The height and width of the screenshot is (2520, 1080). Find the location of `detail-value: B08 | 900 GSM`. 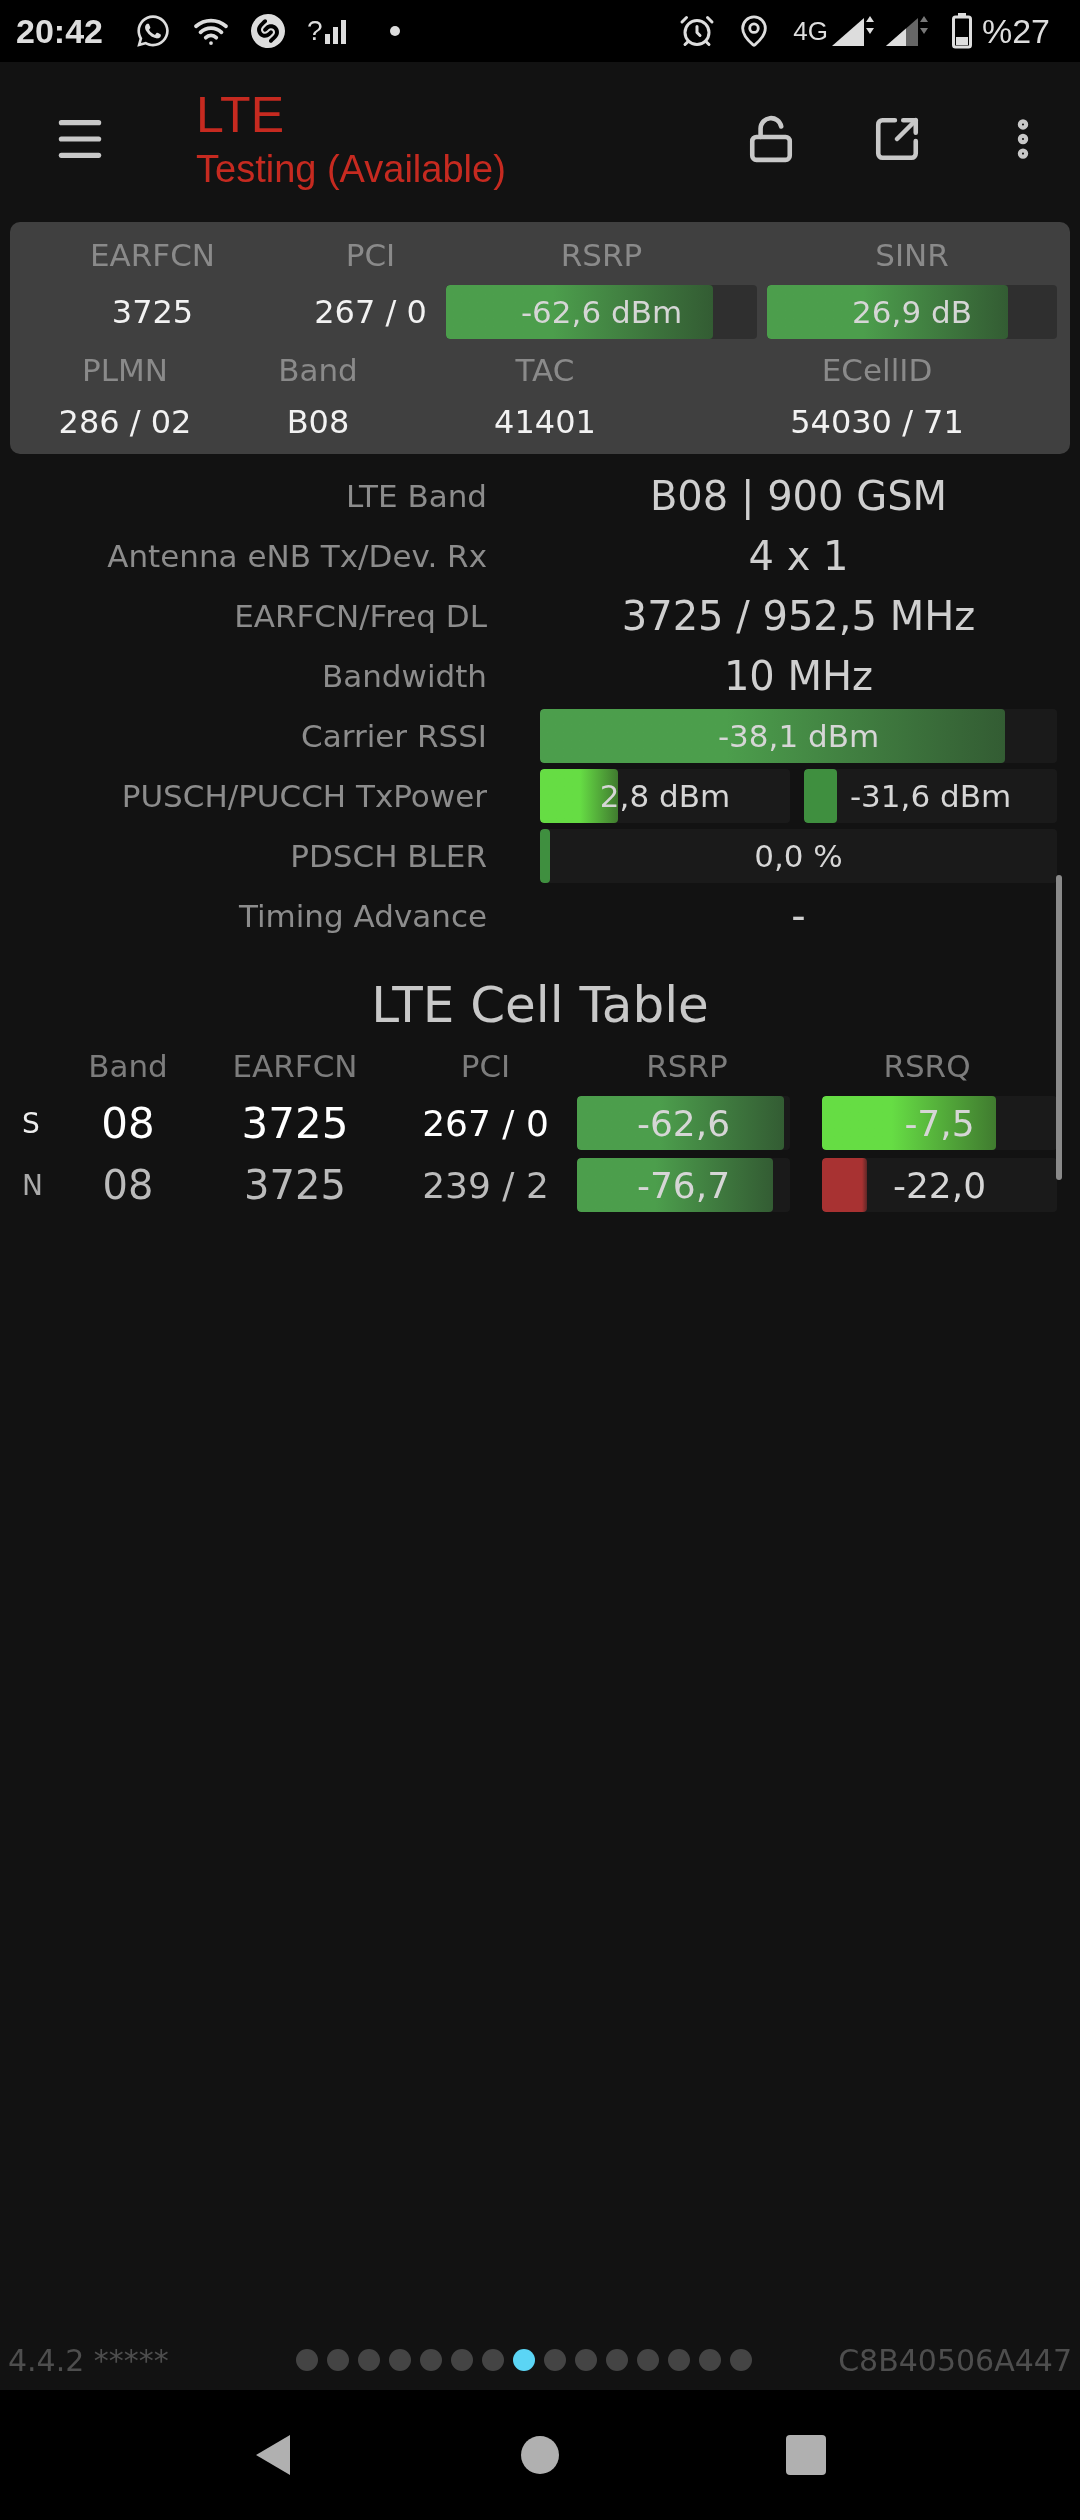

detail-value: B08 | 900 GSM is located at coordinates (798, 496).